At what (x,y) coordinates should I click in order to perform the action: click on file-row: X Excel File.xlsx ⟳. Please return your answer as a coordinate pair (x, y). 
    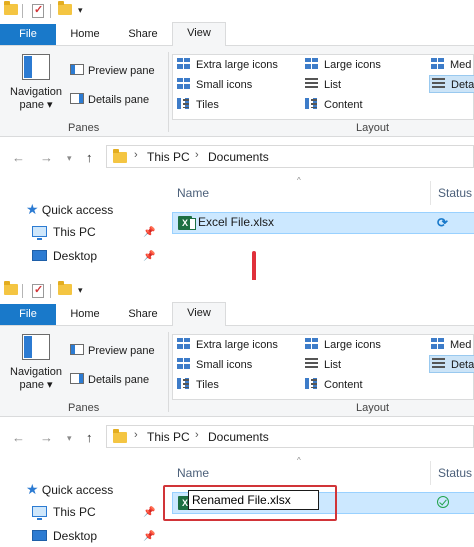
    Looking at the image, I should click on (323, 223).